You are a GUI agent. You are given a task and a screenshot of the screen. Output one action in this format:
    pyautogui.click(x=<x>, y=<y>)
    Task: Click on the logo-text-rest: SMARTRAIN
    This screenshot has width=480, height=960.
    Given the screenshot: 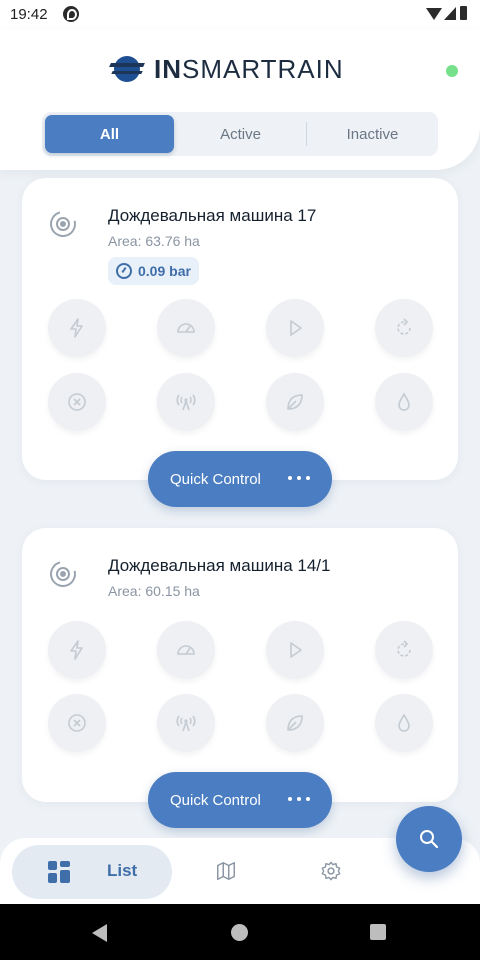 What is the action you would take?
    pyautogui.click(x=263, y=68)
    